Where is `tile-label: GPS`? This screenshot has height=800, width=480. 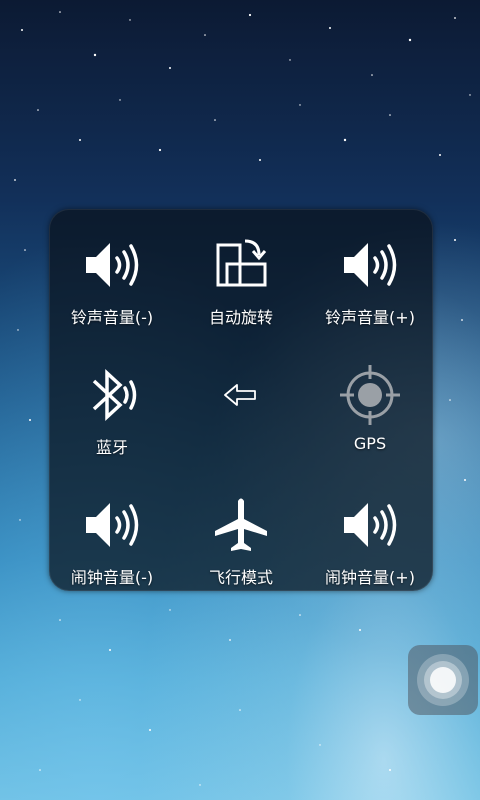 tile-label: GPS is located at coordinates (370, 443).